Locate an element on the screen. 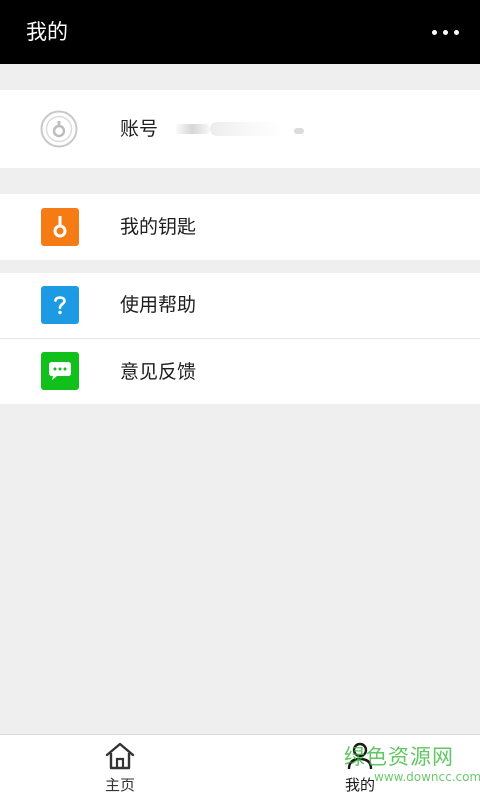  nav-home: 主页 is located at coordinates (120, 768).